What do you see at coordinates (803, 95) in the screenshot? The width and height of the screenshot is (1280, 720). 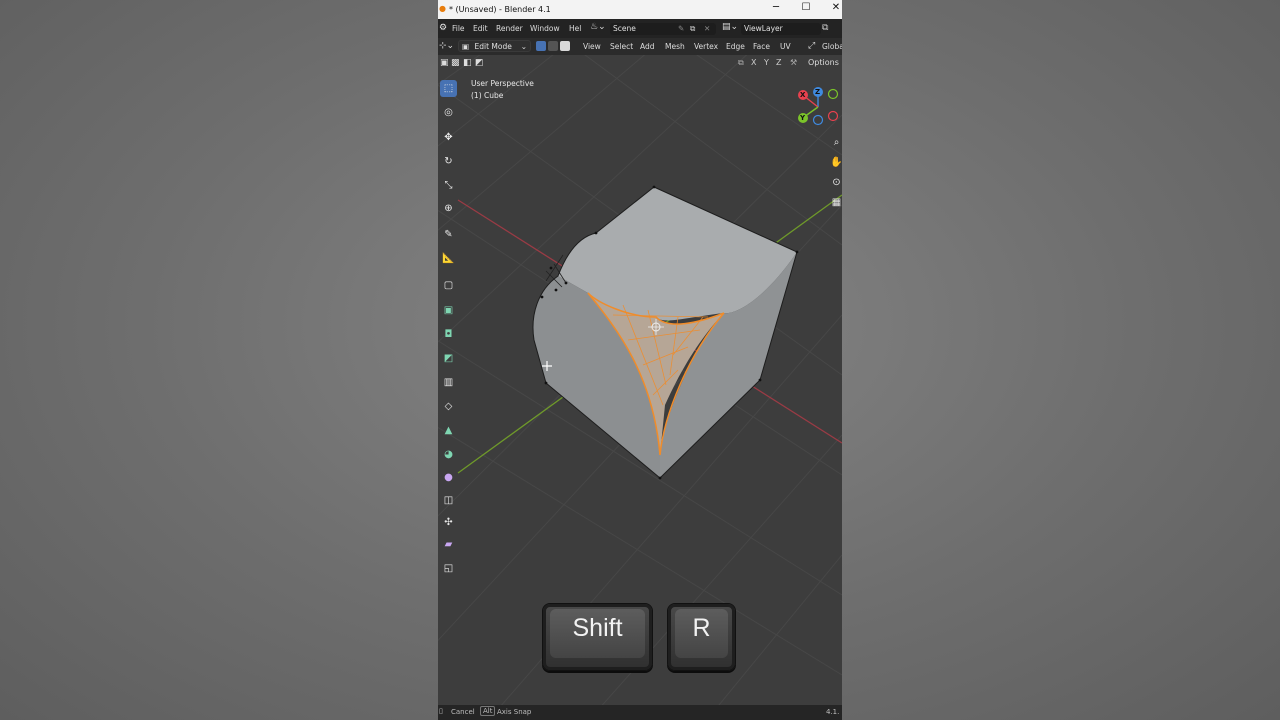 I see `gizmo-x-label: X` at bounding box center [803, 95].